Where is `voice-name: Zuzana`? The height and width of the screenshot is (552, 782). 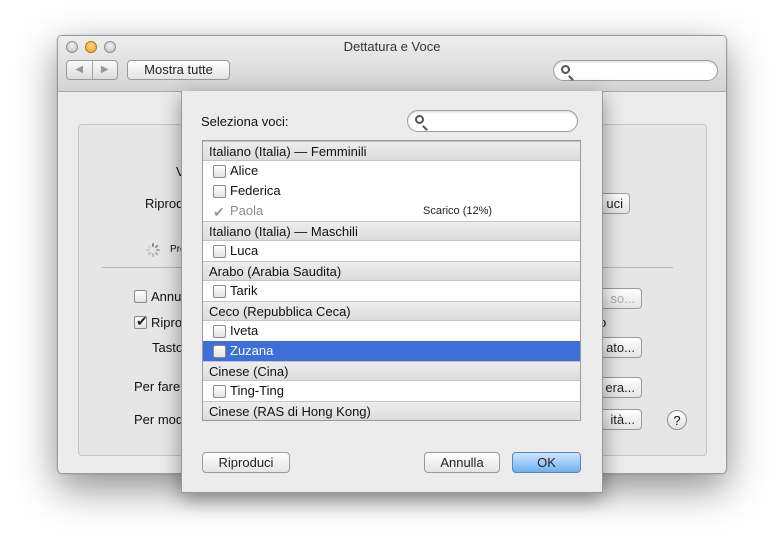
voice-name: Zuzana is located at coordinates (252, 350).